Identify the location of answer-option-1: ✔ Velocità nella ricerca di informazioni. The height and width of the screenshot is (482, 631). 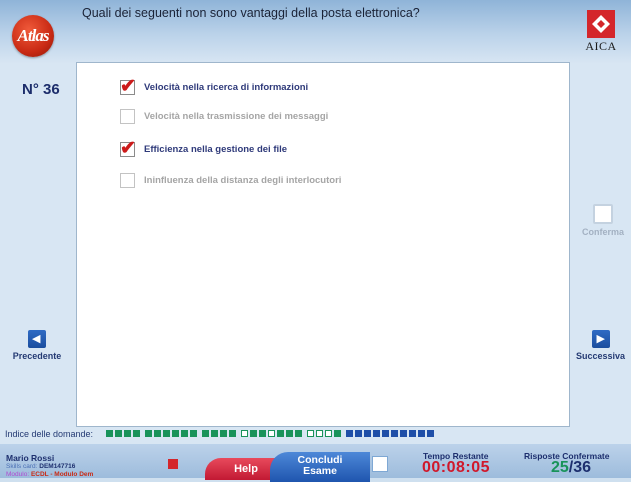
(300, 87).